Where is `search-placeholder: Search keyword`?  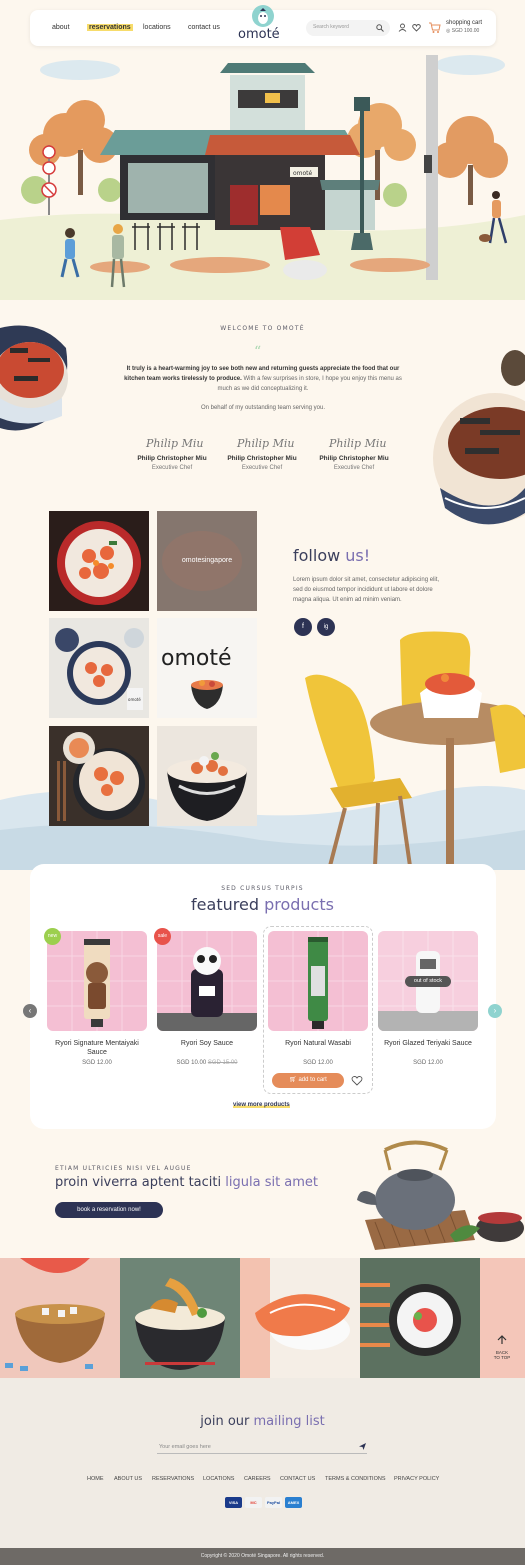
search-placeholder: Search keyword is located at coordinates (331, 27).